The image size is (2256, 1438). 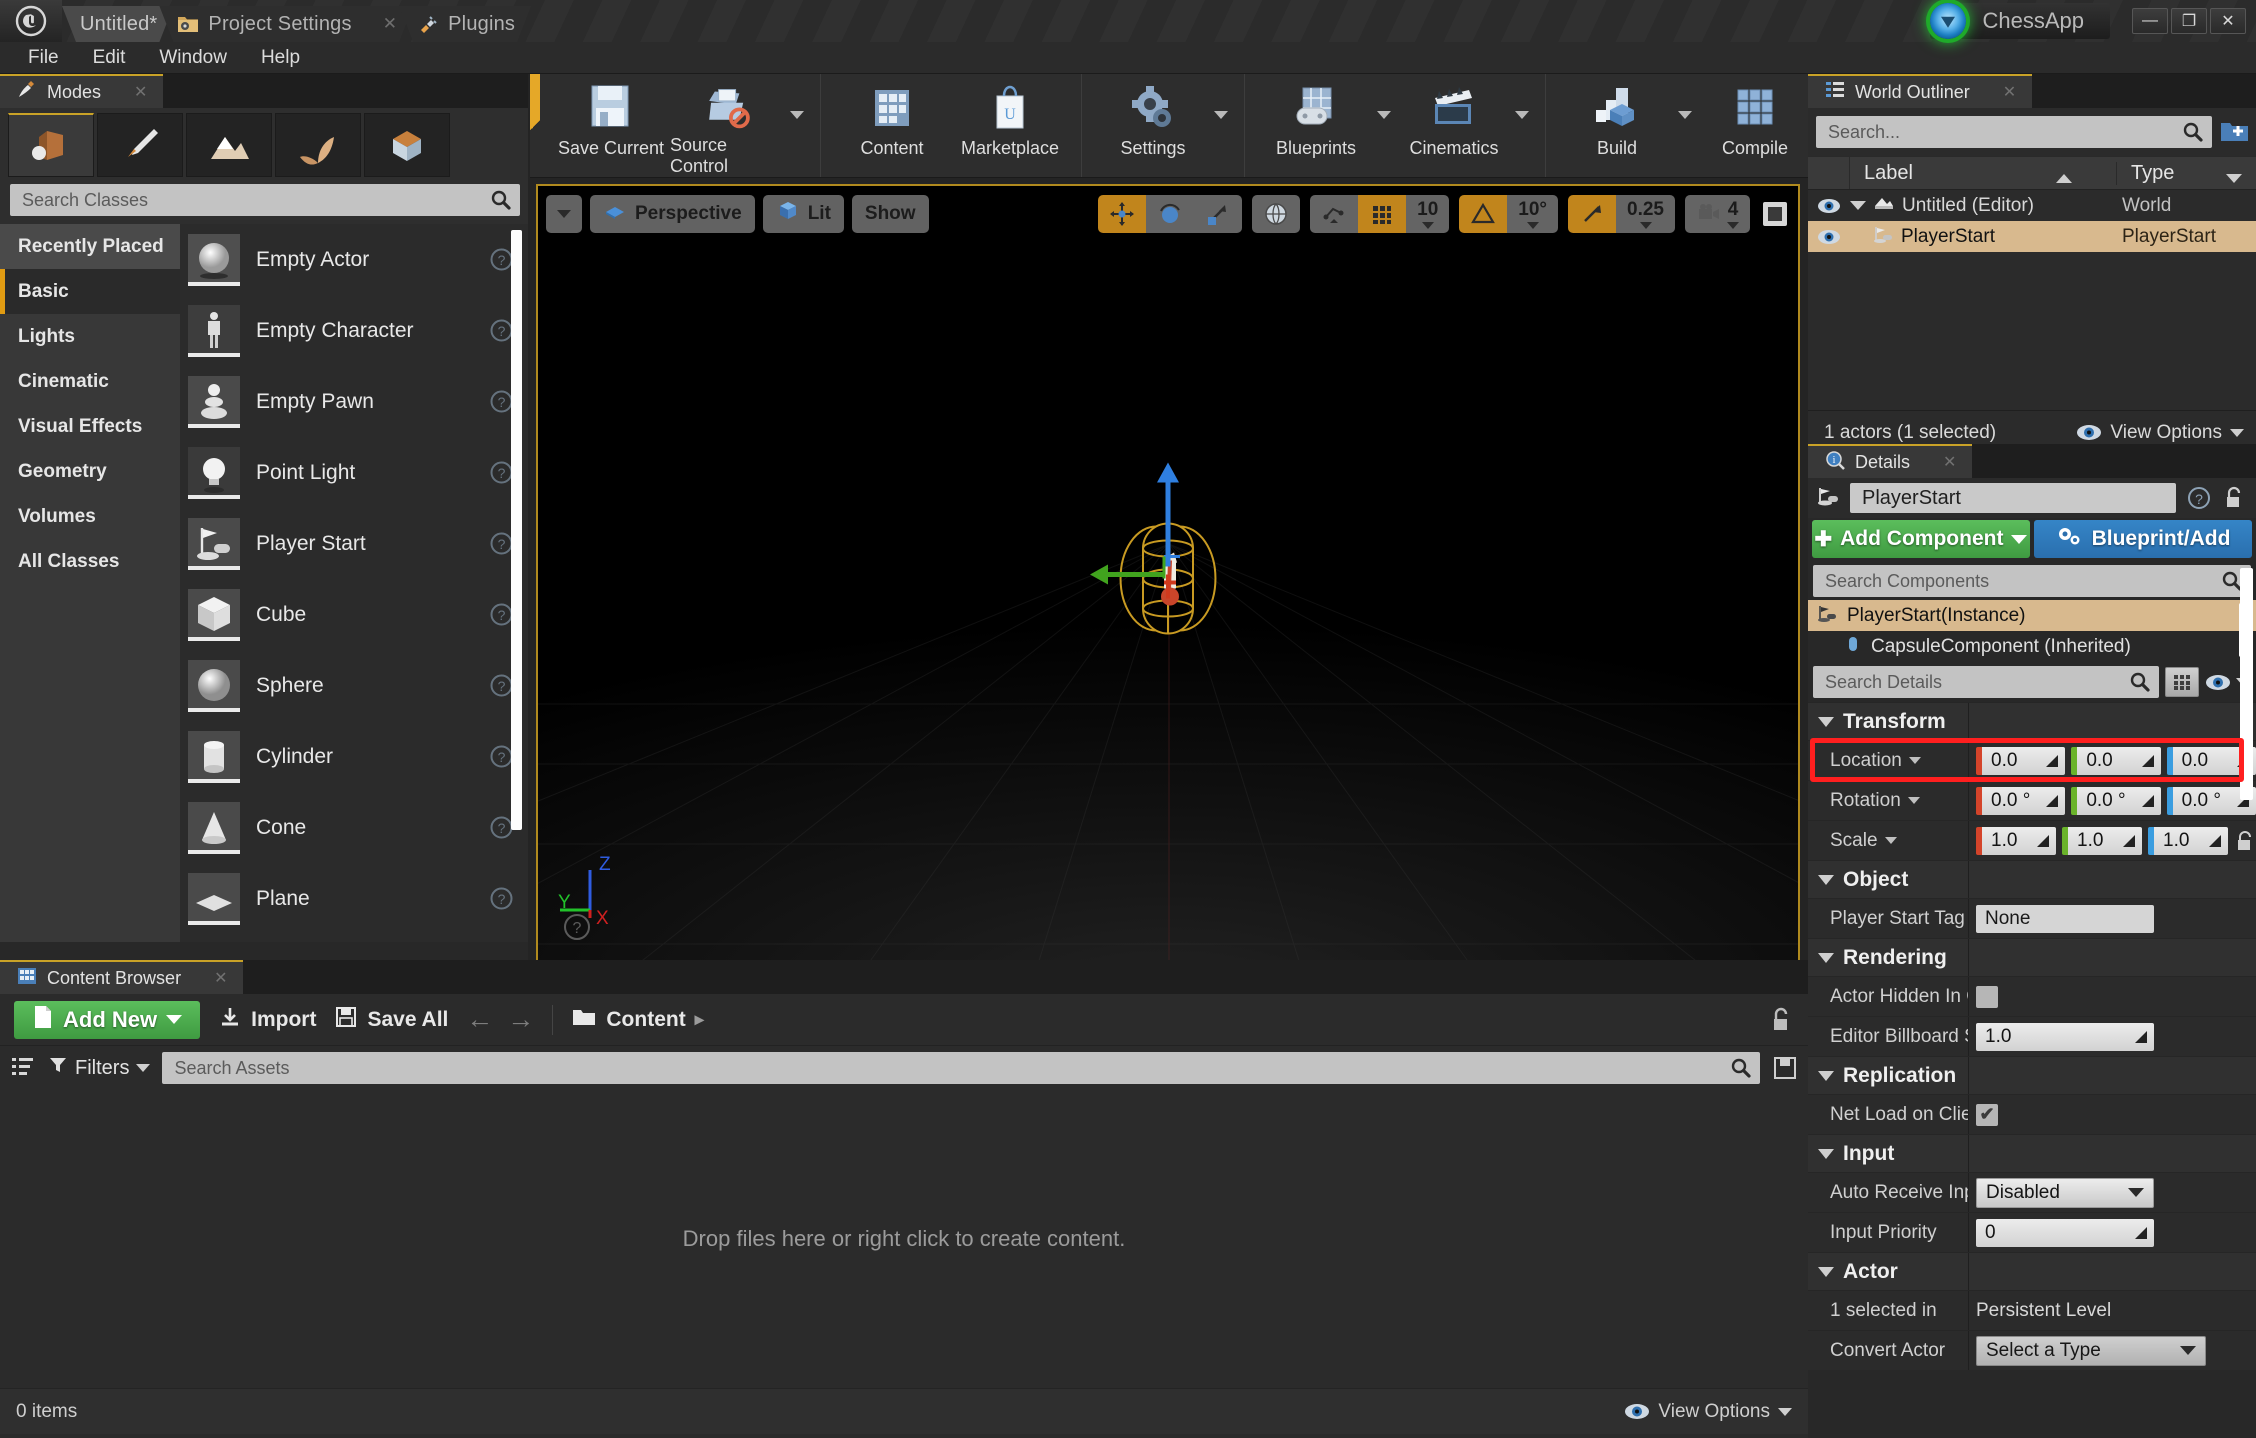 I want to click on blueprints-dropdown, so click(x=1385, y=125).